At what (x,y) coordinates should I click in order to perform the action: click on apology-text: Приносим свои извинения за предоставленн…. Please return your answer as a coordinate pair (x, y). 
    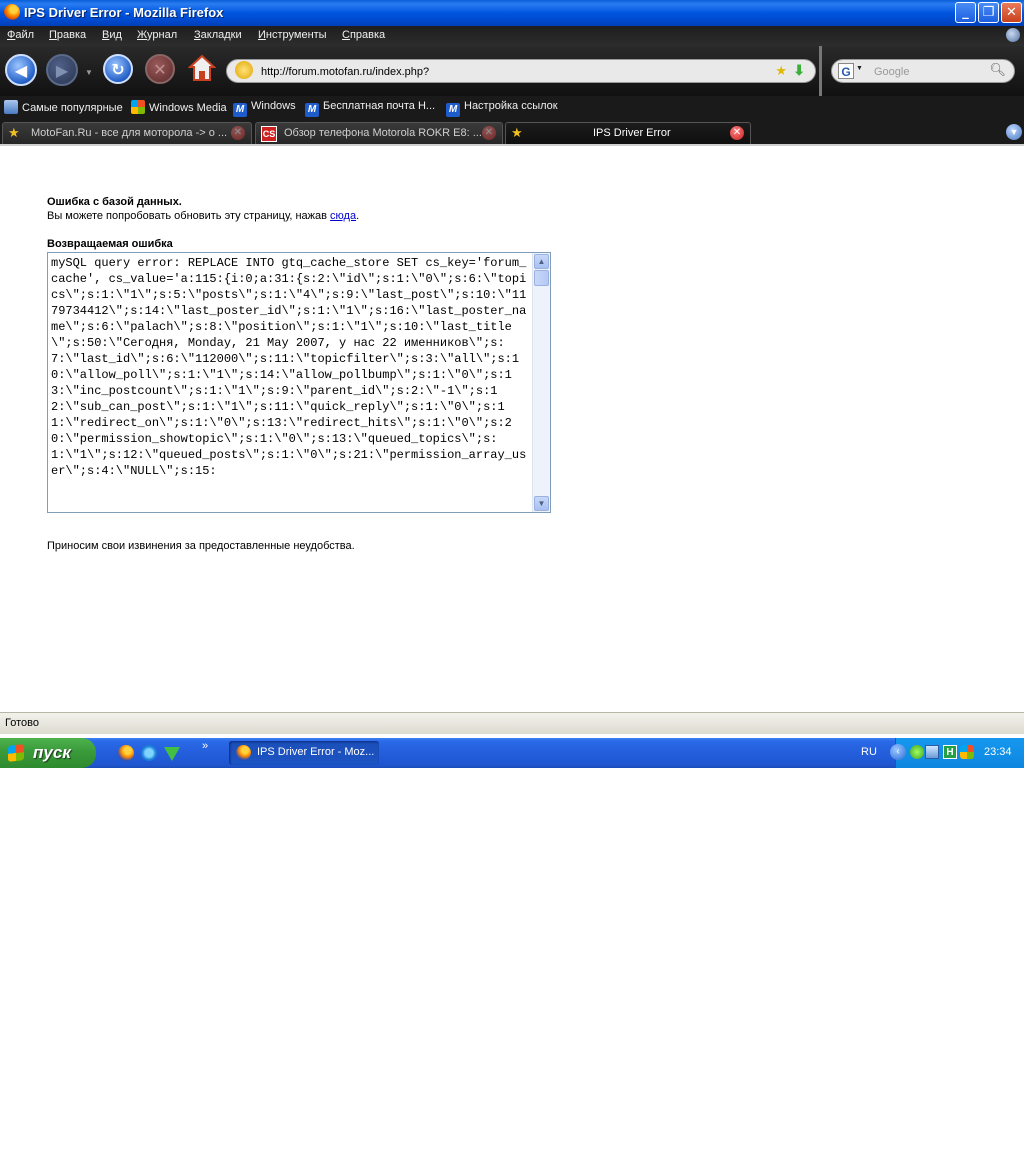
    Looking at the image, I should click on (201, 546).